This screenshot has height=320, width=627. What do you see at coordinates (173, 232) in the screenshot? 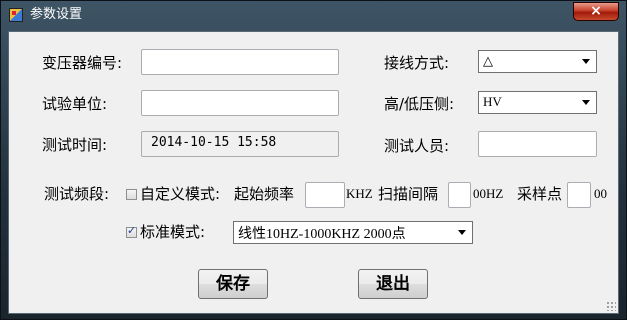
I see `standard-mode-label: 标准模式:` at bounding box center [173, 232].